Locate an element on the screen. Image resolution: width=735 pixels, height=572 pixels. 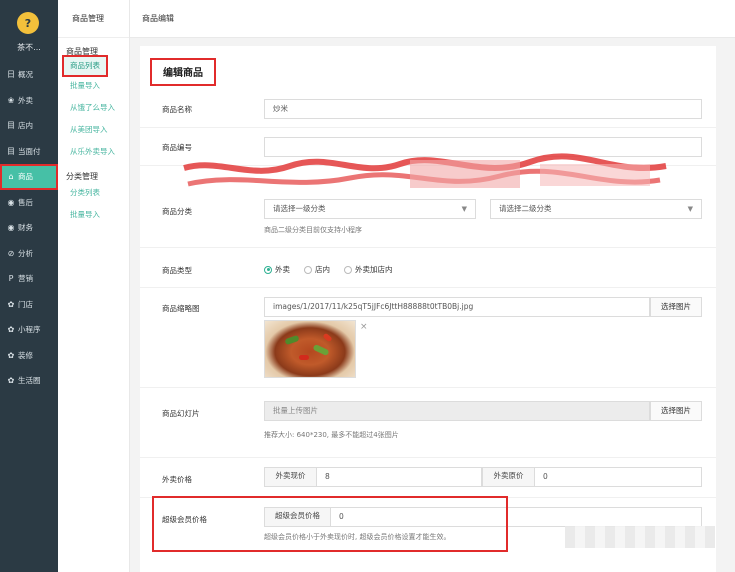
goods-icon: ⌂ is located at coordinates (11, 177).